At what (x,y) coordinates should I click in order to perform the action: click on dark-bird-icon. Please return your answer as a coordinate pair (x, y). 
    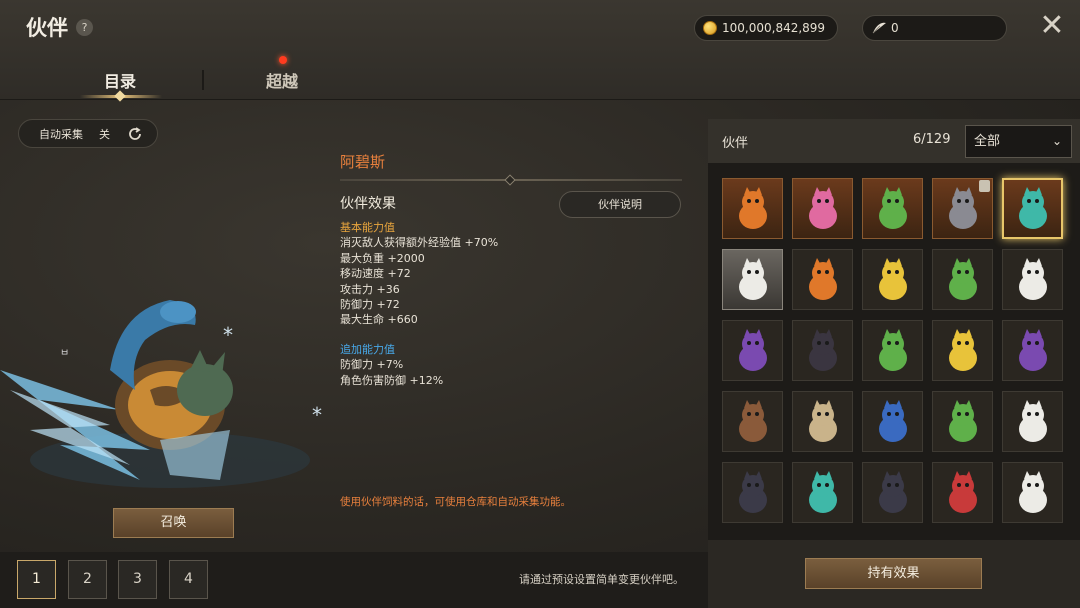
    Looking at the image, I should click on (892, 491).